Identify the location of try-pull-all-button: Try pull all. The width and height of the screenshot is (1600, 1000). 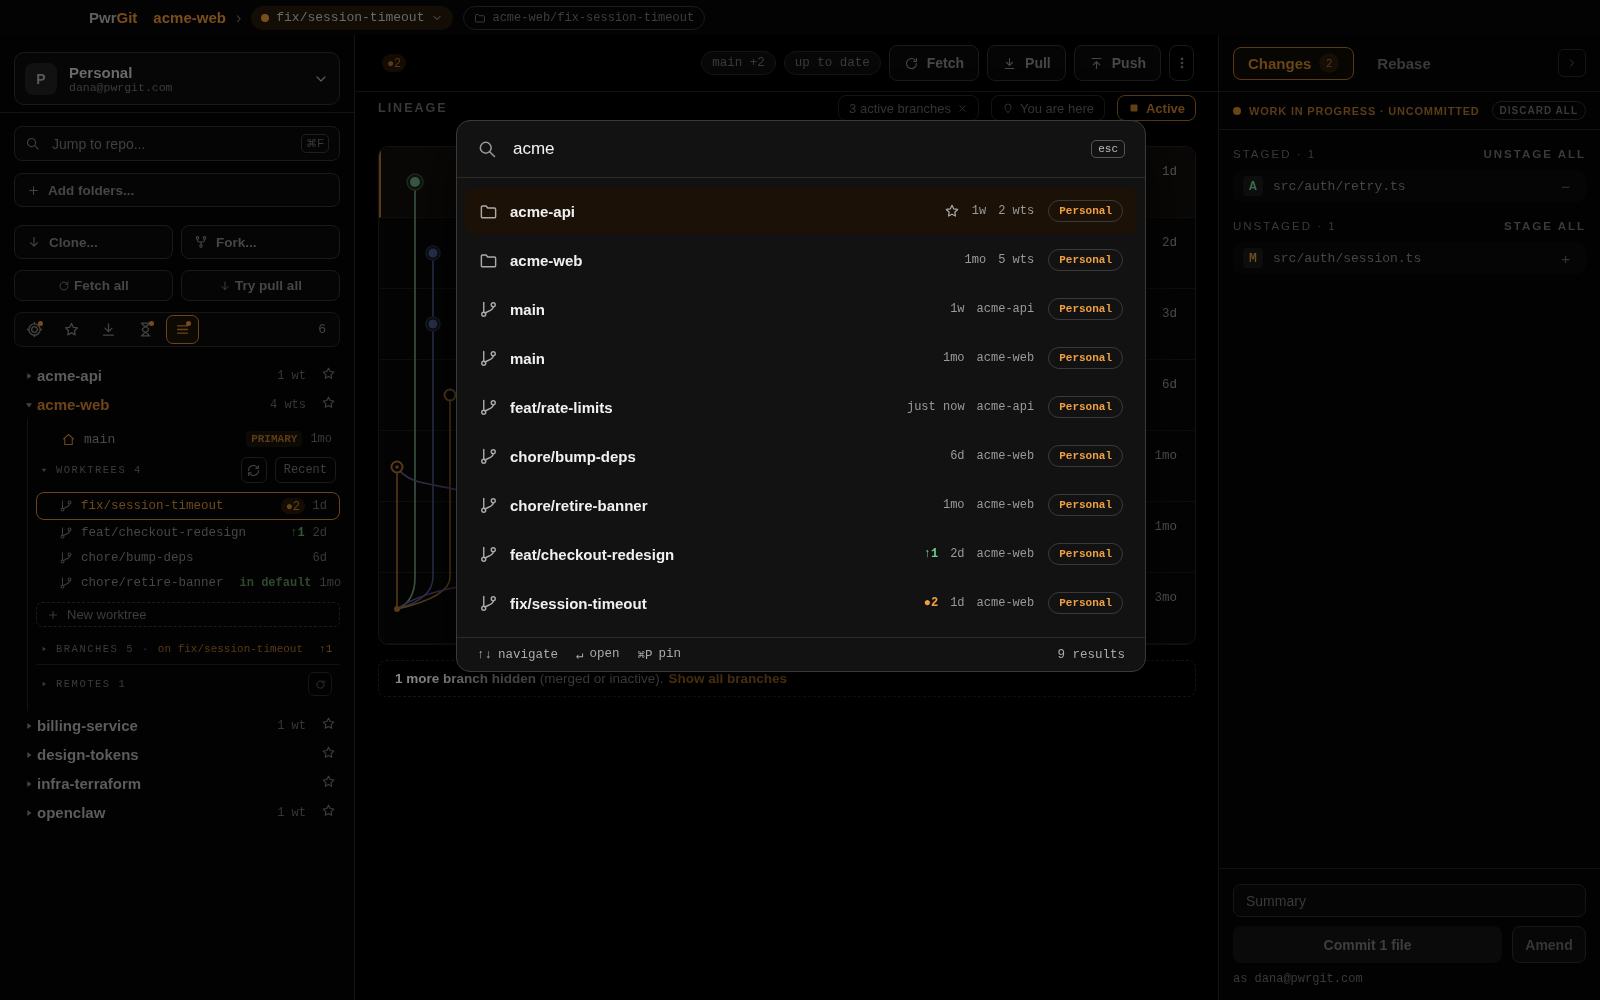
(260, 285).